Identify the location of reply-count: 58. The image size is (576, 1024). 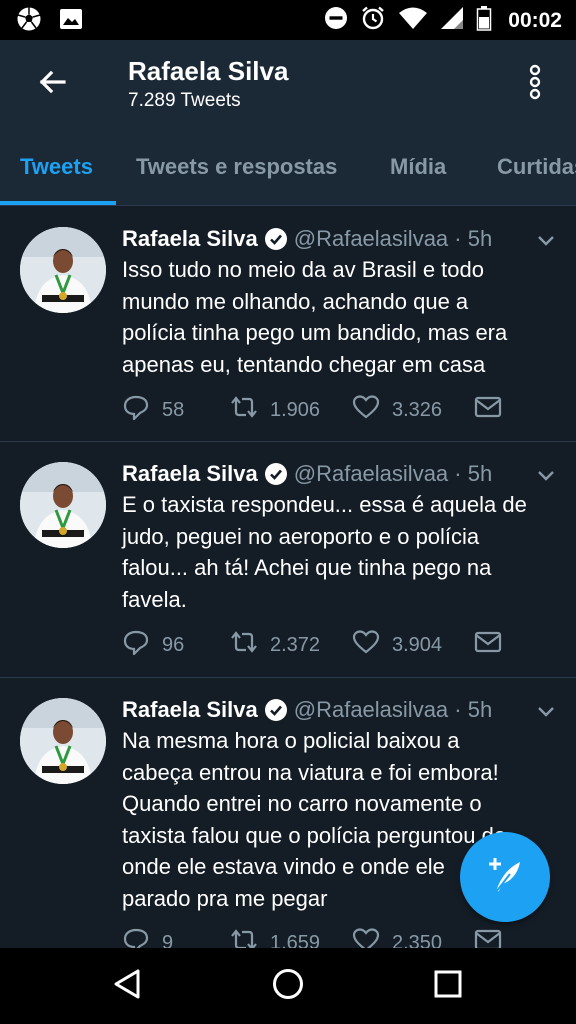
(173, 409).